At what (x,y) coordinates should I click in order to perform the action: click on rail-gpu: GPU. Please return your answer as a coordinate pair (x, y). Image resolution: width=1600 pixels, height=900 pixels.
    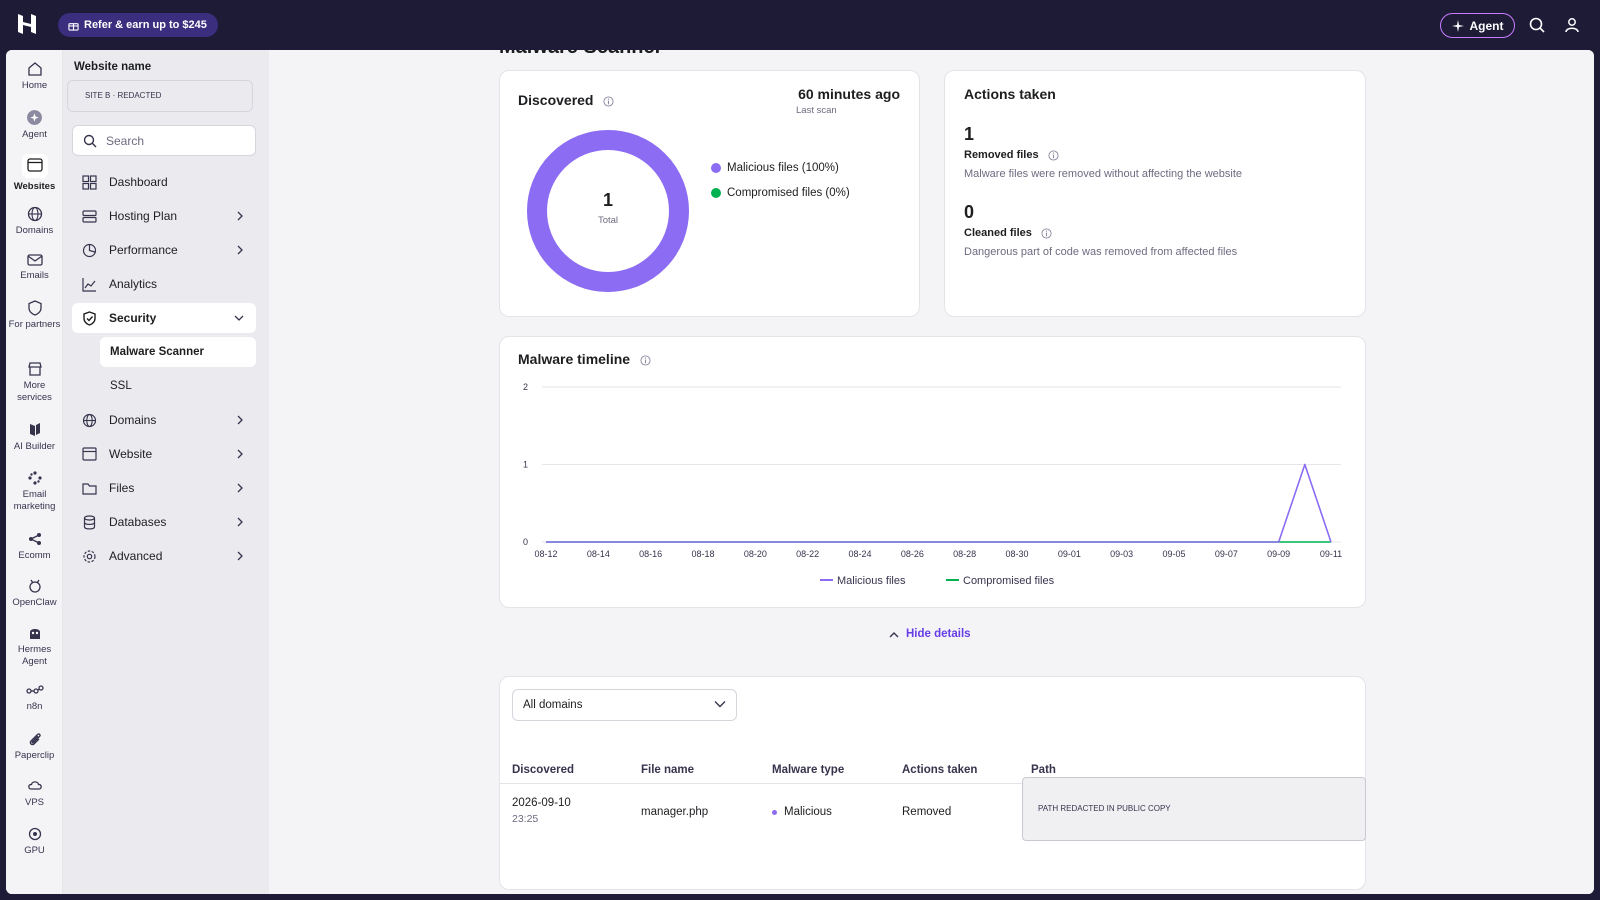
    Looking at the image, I should click on (34, 841).